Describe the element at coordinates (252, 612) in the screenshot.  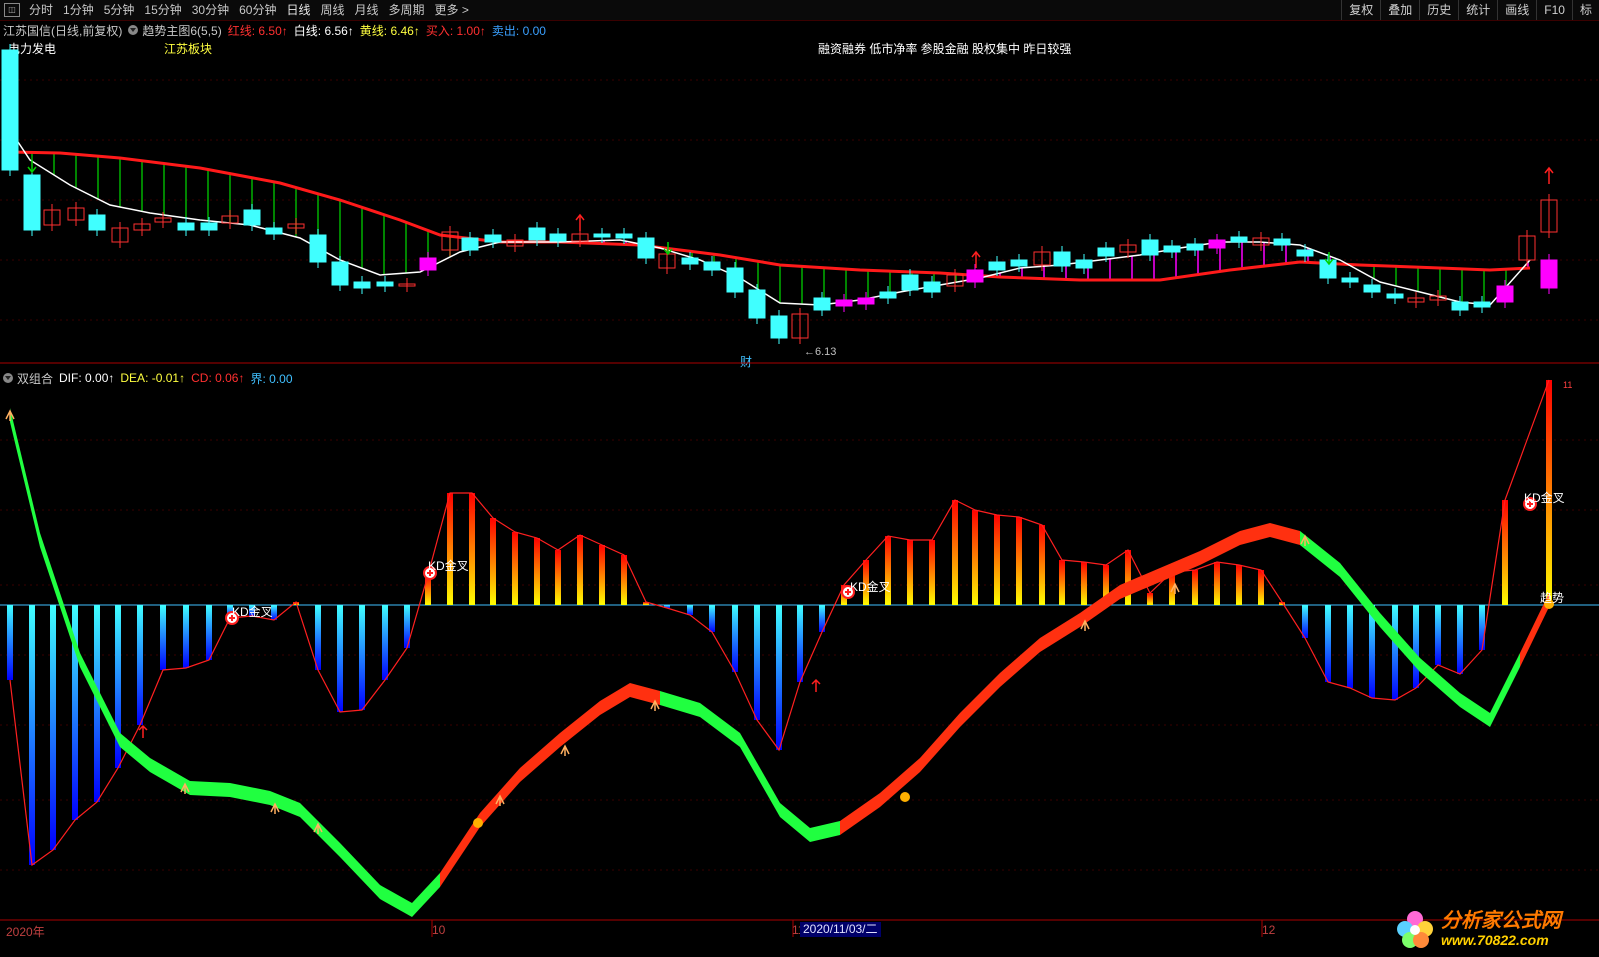
I see `kd-cross-label-2: KD金叉` at that location.